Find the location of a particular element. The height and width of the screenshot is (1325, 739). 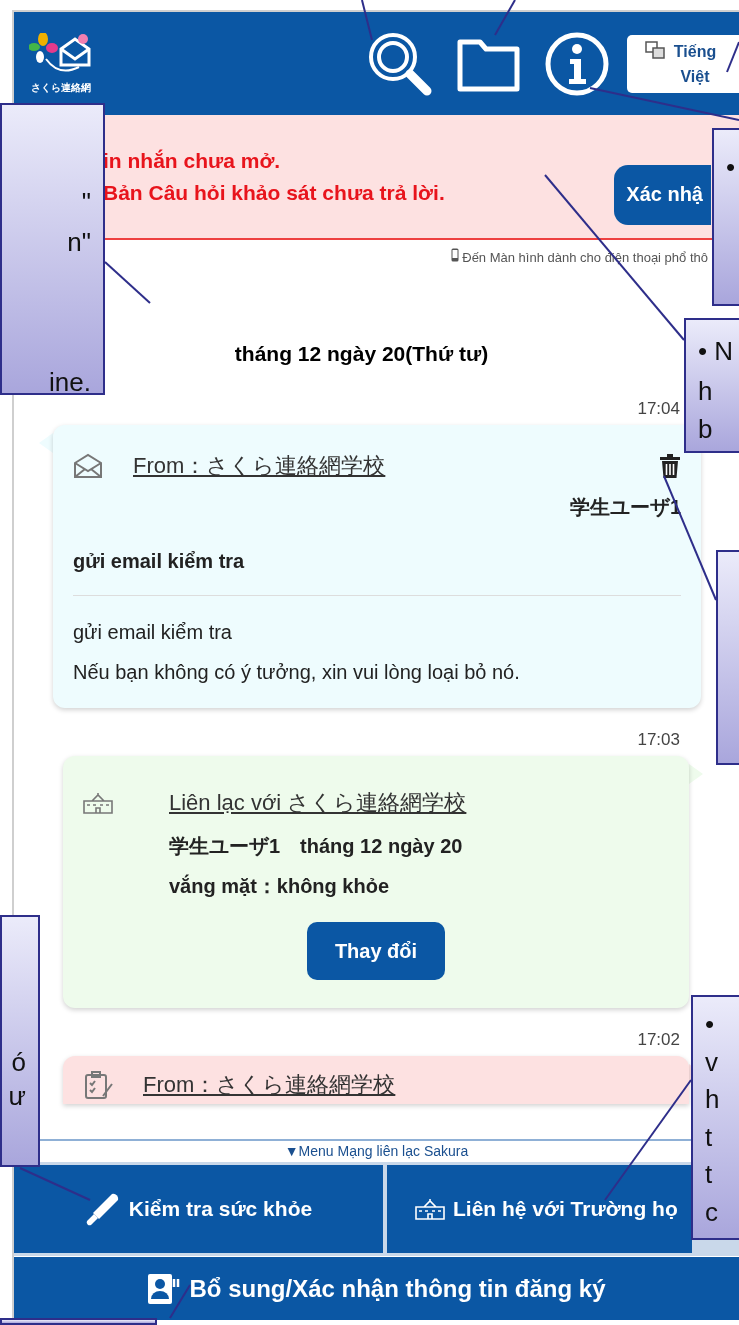

search-icon is located at coordinates (400, 63).